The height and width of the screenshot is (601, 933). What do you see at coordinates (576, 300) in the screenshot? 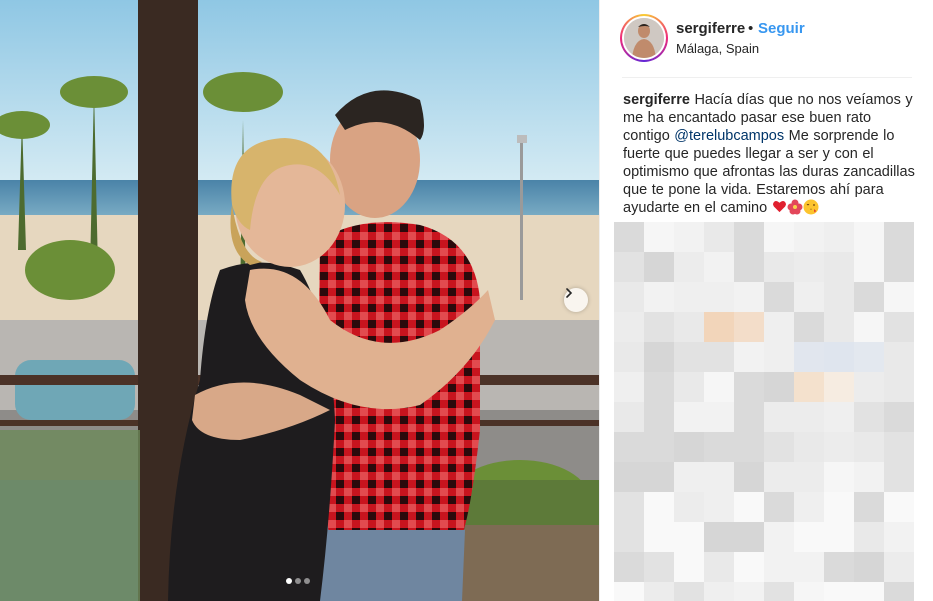
I see `carousel-next-button` at bounding box center [576, 300].